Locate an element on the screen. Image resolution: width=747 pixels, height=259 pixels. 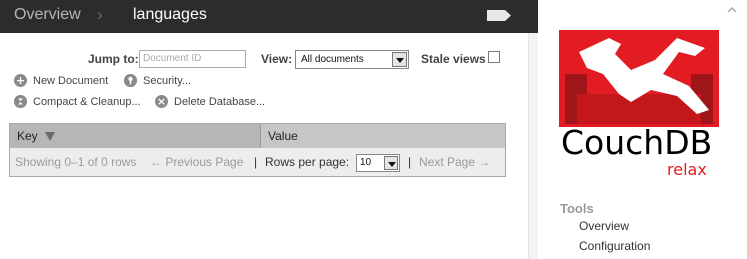
key-column-header: Key is located at coordinates (135, 136).